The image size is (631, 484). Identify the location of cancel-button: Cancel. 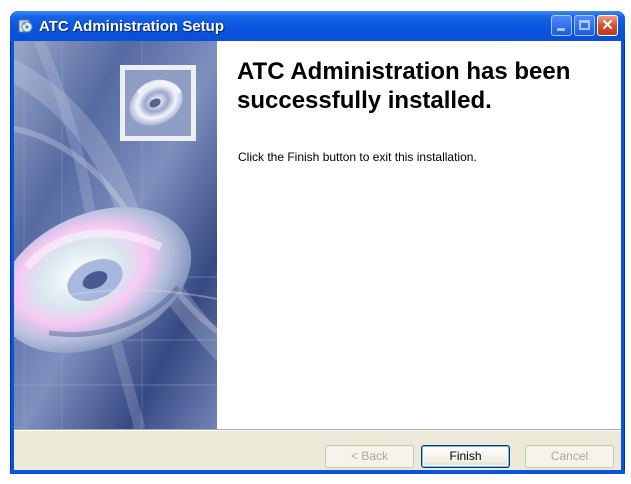
(569, 456).